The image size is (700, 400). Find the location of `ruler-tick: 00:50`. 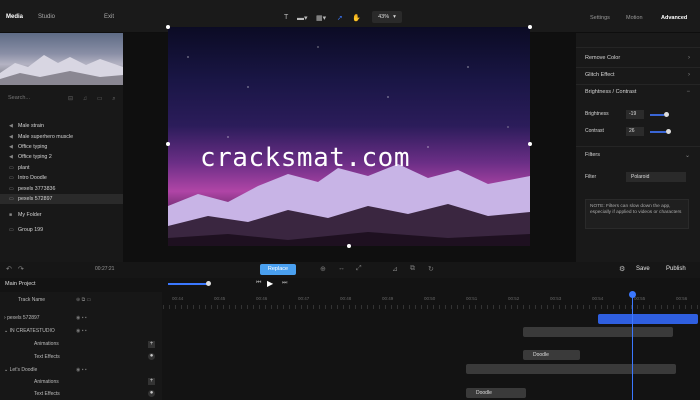

ruler-tick: 00:50 is located at coordinates (430, 298).